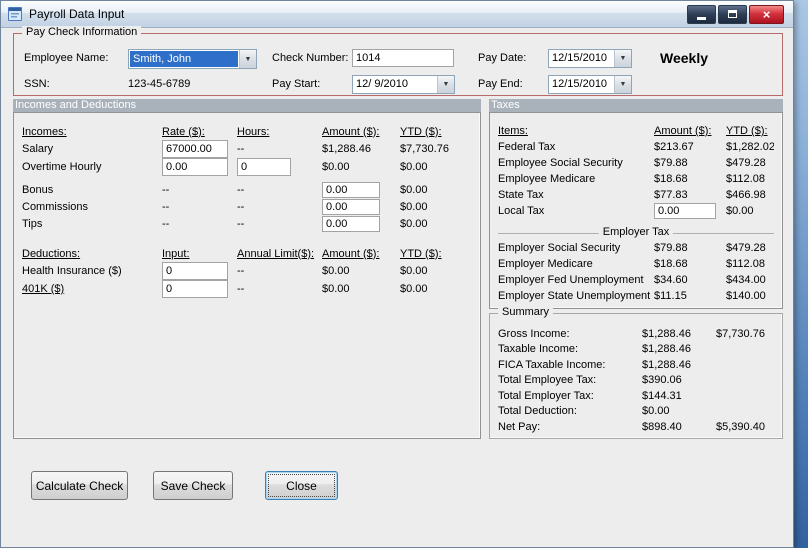 The height and width of the screenshot is (548, 808). I want to click on title-bar: Payroll Data Input ×, so click(397, 14).